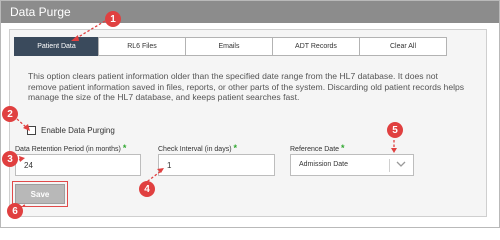 The height and width of the screenshot is (240, 500). What do you see at coordinates (15, 211) in the screenshot?
I see `callout-6: 6` at bounding box center [15, 211].